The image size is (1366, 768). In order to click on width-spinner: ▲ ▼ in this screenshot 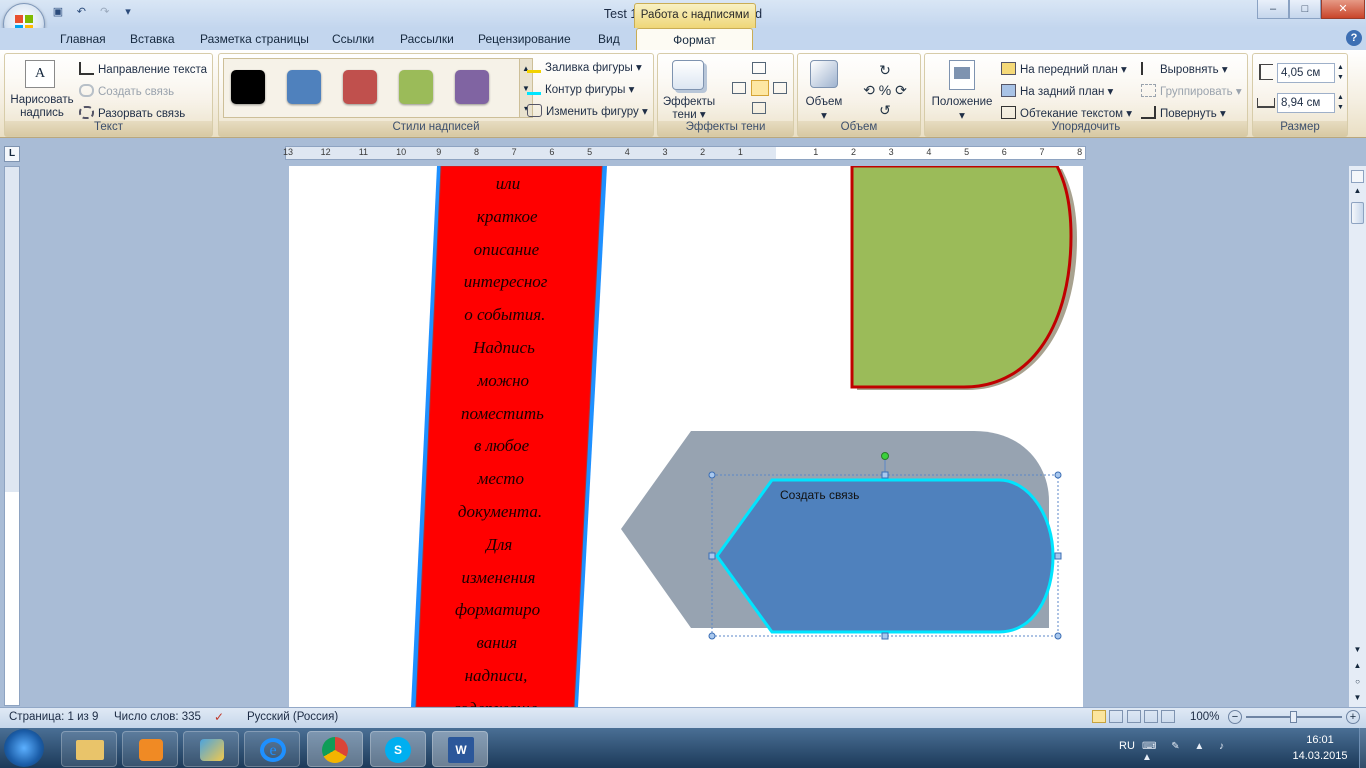, I will do `click(1341, 103)`.